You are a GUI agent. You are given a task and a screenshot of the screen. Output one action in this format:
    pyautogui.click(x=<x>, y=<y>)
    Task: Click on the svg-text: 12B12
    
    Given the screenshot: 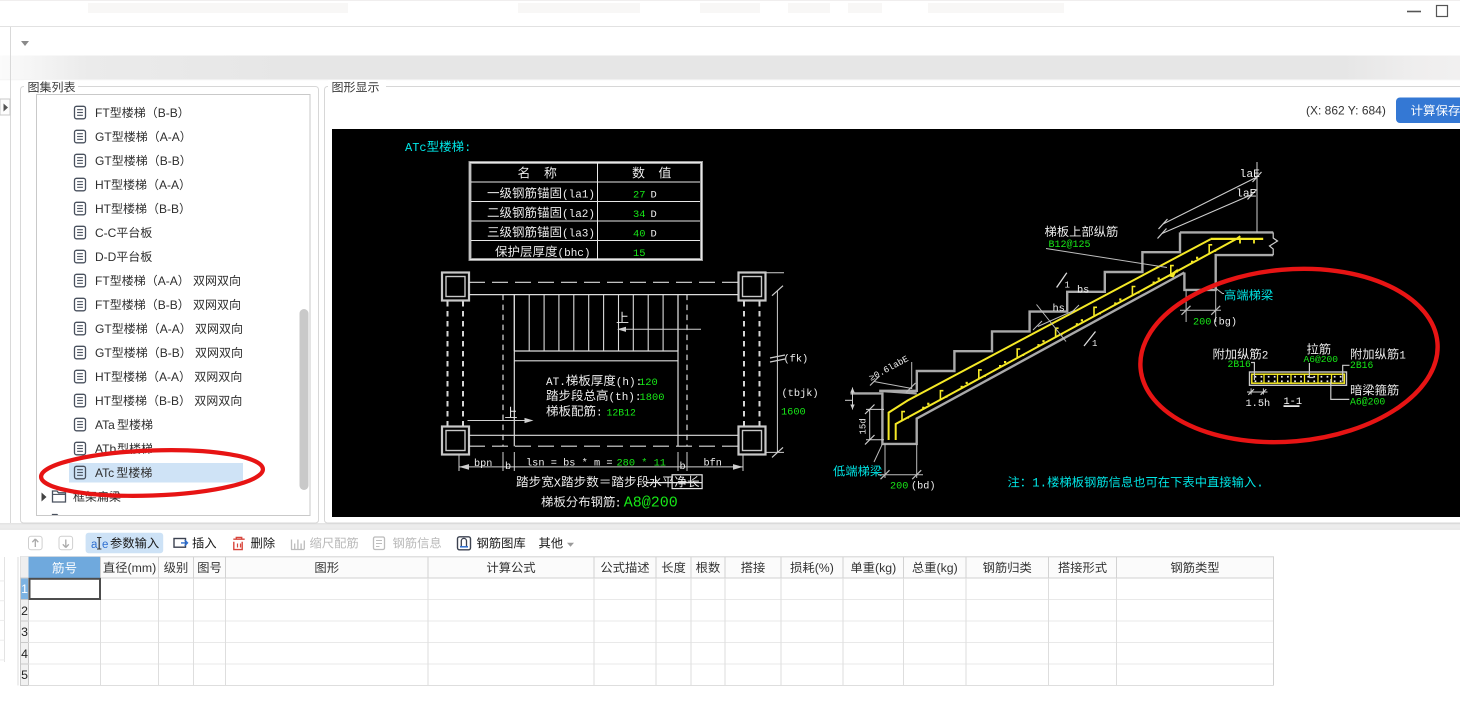 What is the action you would take?
    pyautogui.click(x=622, y=413)
    